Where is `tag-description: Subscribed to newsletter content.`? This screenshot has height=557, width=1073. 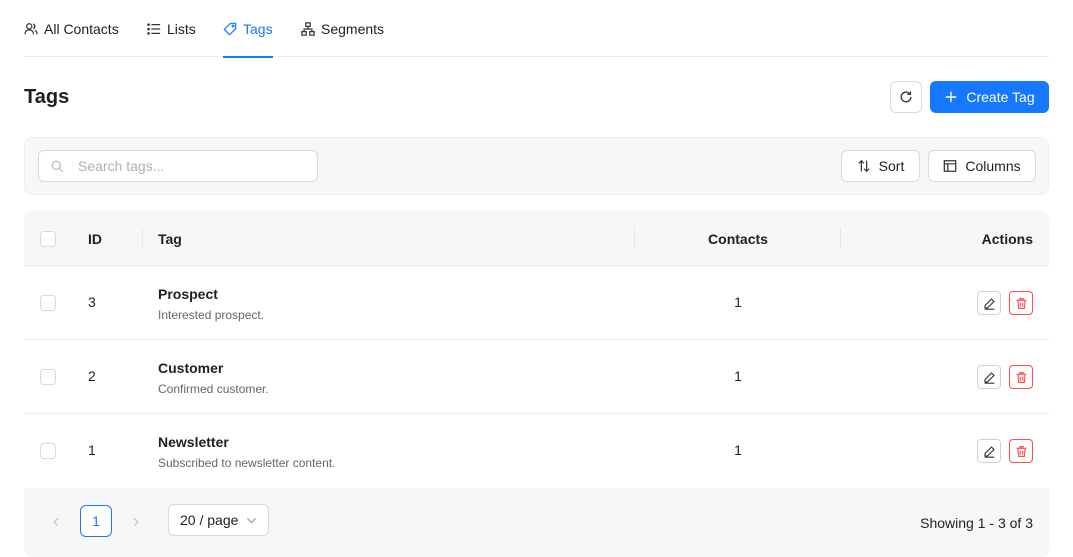 tag-description: Subscribed to newsletter content. is located at coordinates (247, 463).